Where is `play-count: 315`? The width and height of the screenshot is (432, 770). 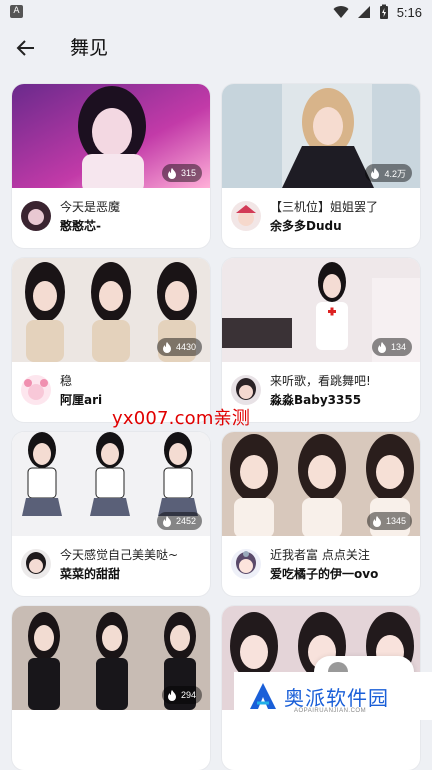 play-count: 315 is located at coordinates (188, 173).